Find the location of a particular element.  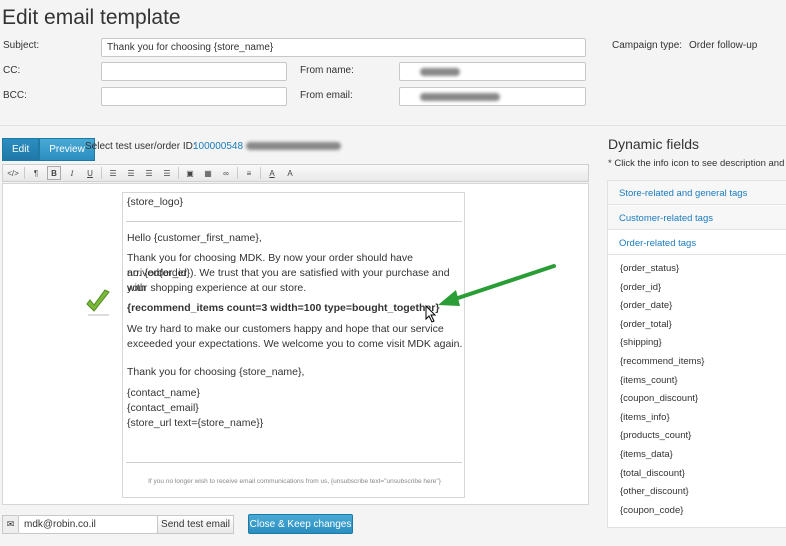

tag-item: {order_status} is located at coordinates (649, 268).